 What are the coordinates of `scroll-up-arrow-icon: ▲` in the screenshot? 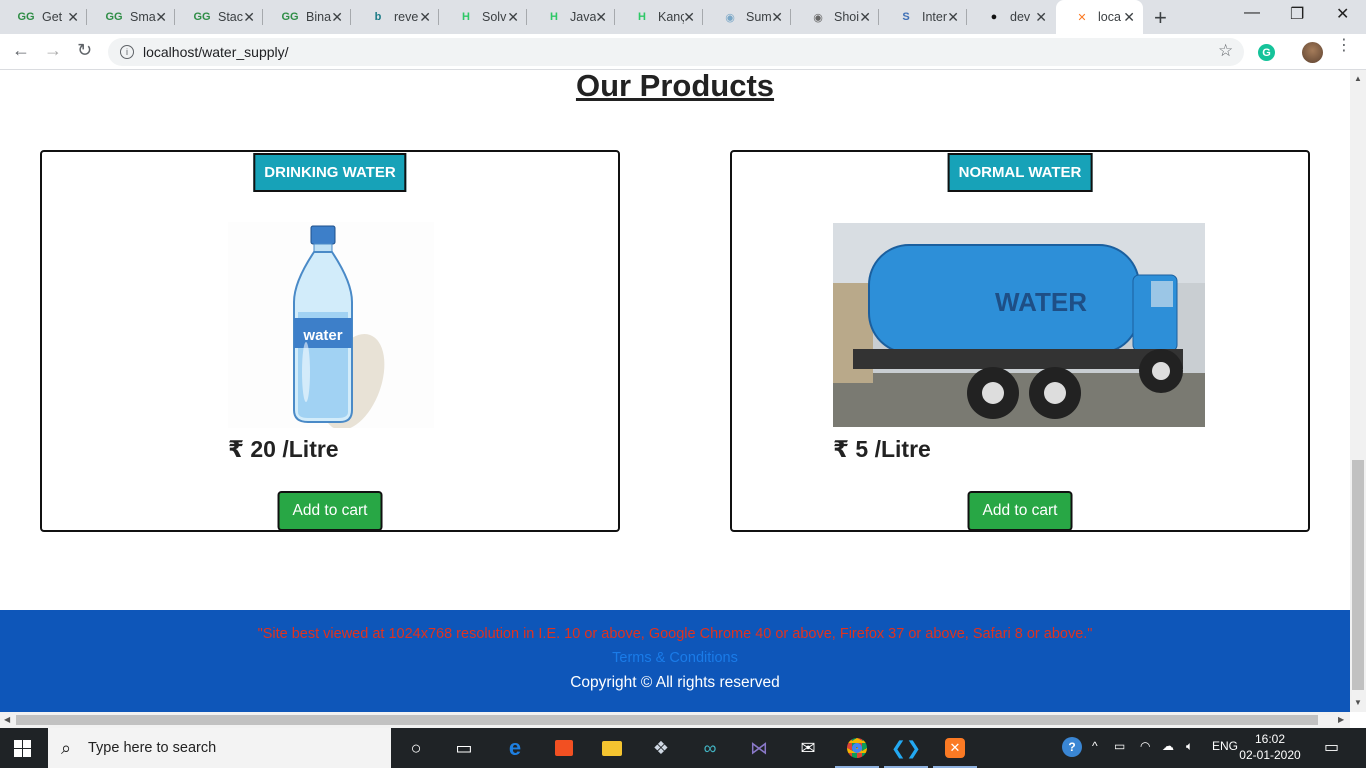 It's located at (1358, 78).